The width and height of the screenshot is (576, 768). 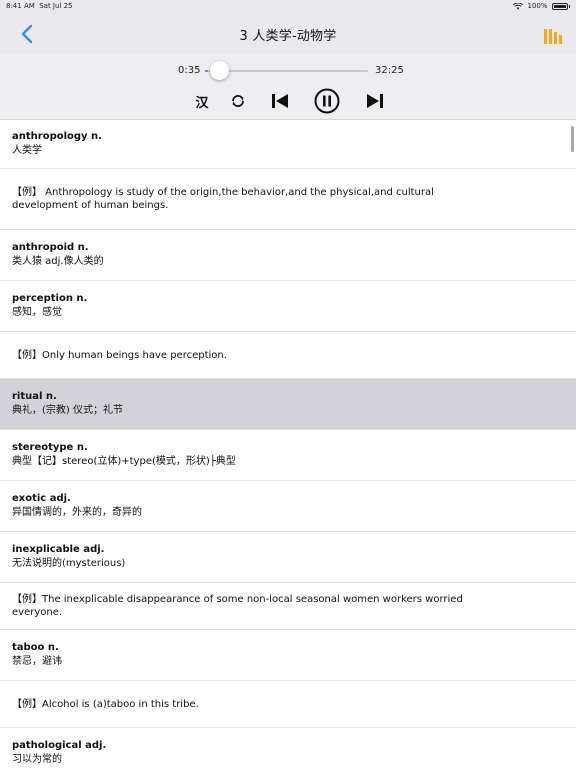 I want to click on example-text: 【例】Only human beings have perception., so click(x=119, y=355).